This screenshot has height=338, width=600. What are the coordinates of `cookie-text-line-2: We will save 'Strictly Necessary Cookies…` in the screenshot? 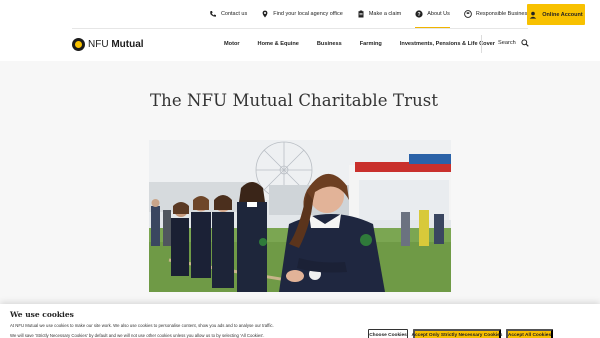 It's located at (137, 335).